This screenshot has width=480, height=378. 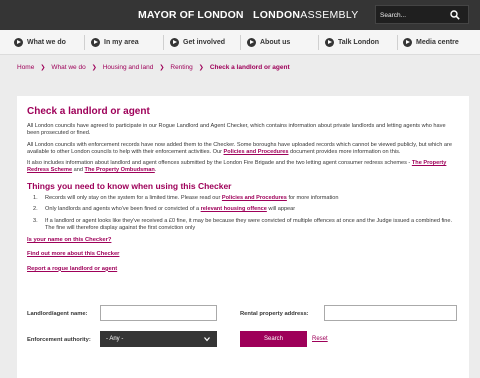 What do you see at coordinates (256, 152) in the screenshot?
I see `policies-procedures-link: Policies and Procedures` at bounding box center [256, 152].